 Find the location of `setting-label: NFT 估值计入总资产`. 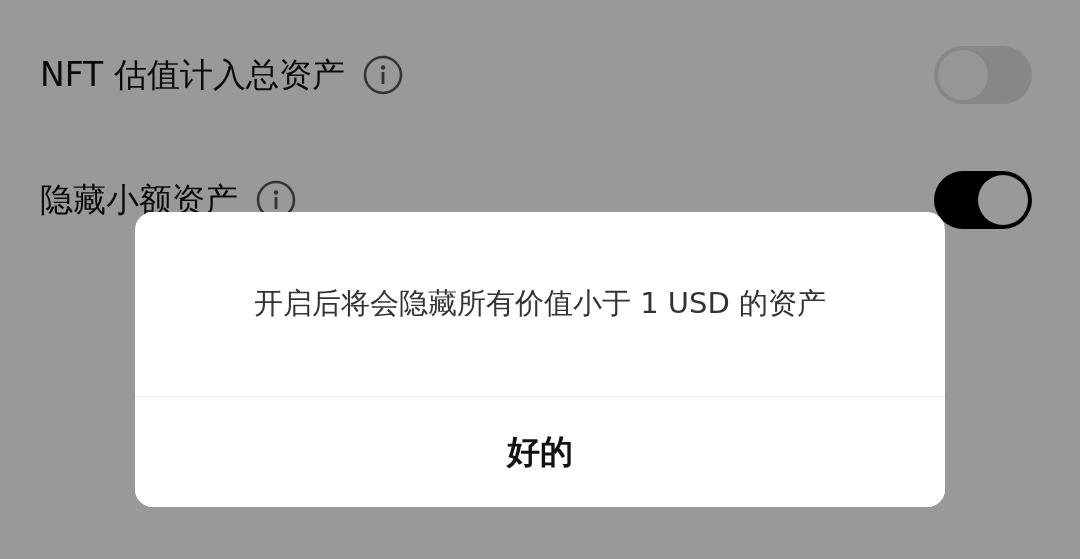

setting-label: NFT 估值计入总资产 is located at coordinates (192, 74).